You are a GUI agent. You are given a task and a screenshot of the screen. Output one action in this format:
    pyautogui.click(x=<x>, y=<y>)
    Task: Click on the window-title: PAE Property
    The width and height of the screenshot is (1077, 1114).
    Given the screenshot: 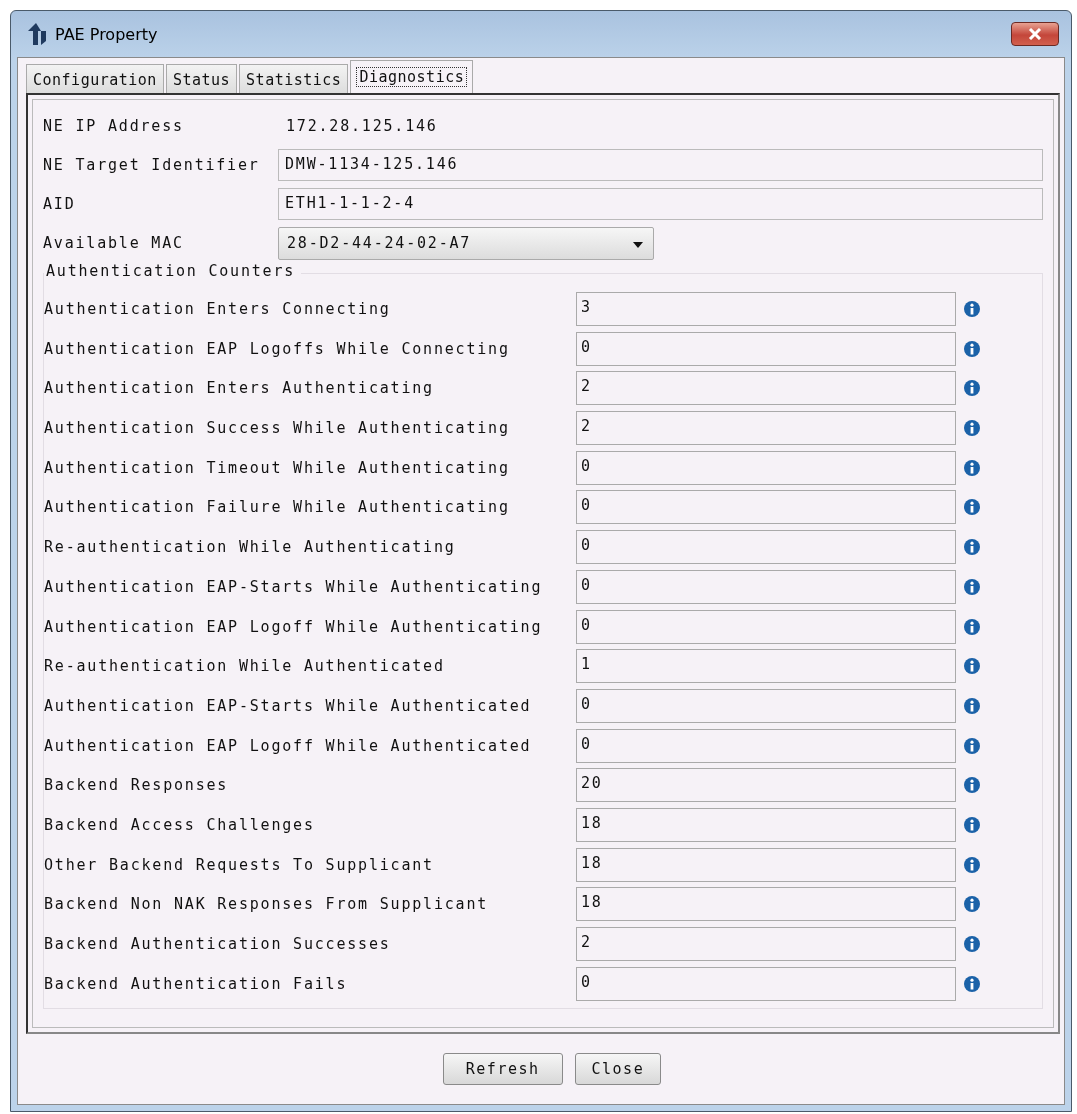 What is the action you would take?
    pyautogui.click(x=107, y=34)
    